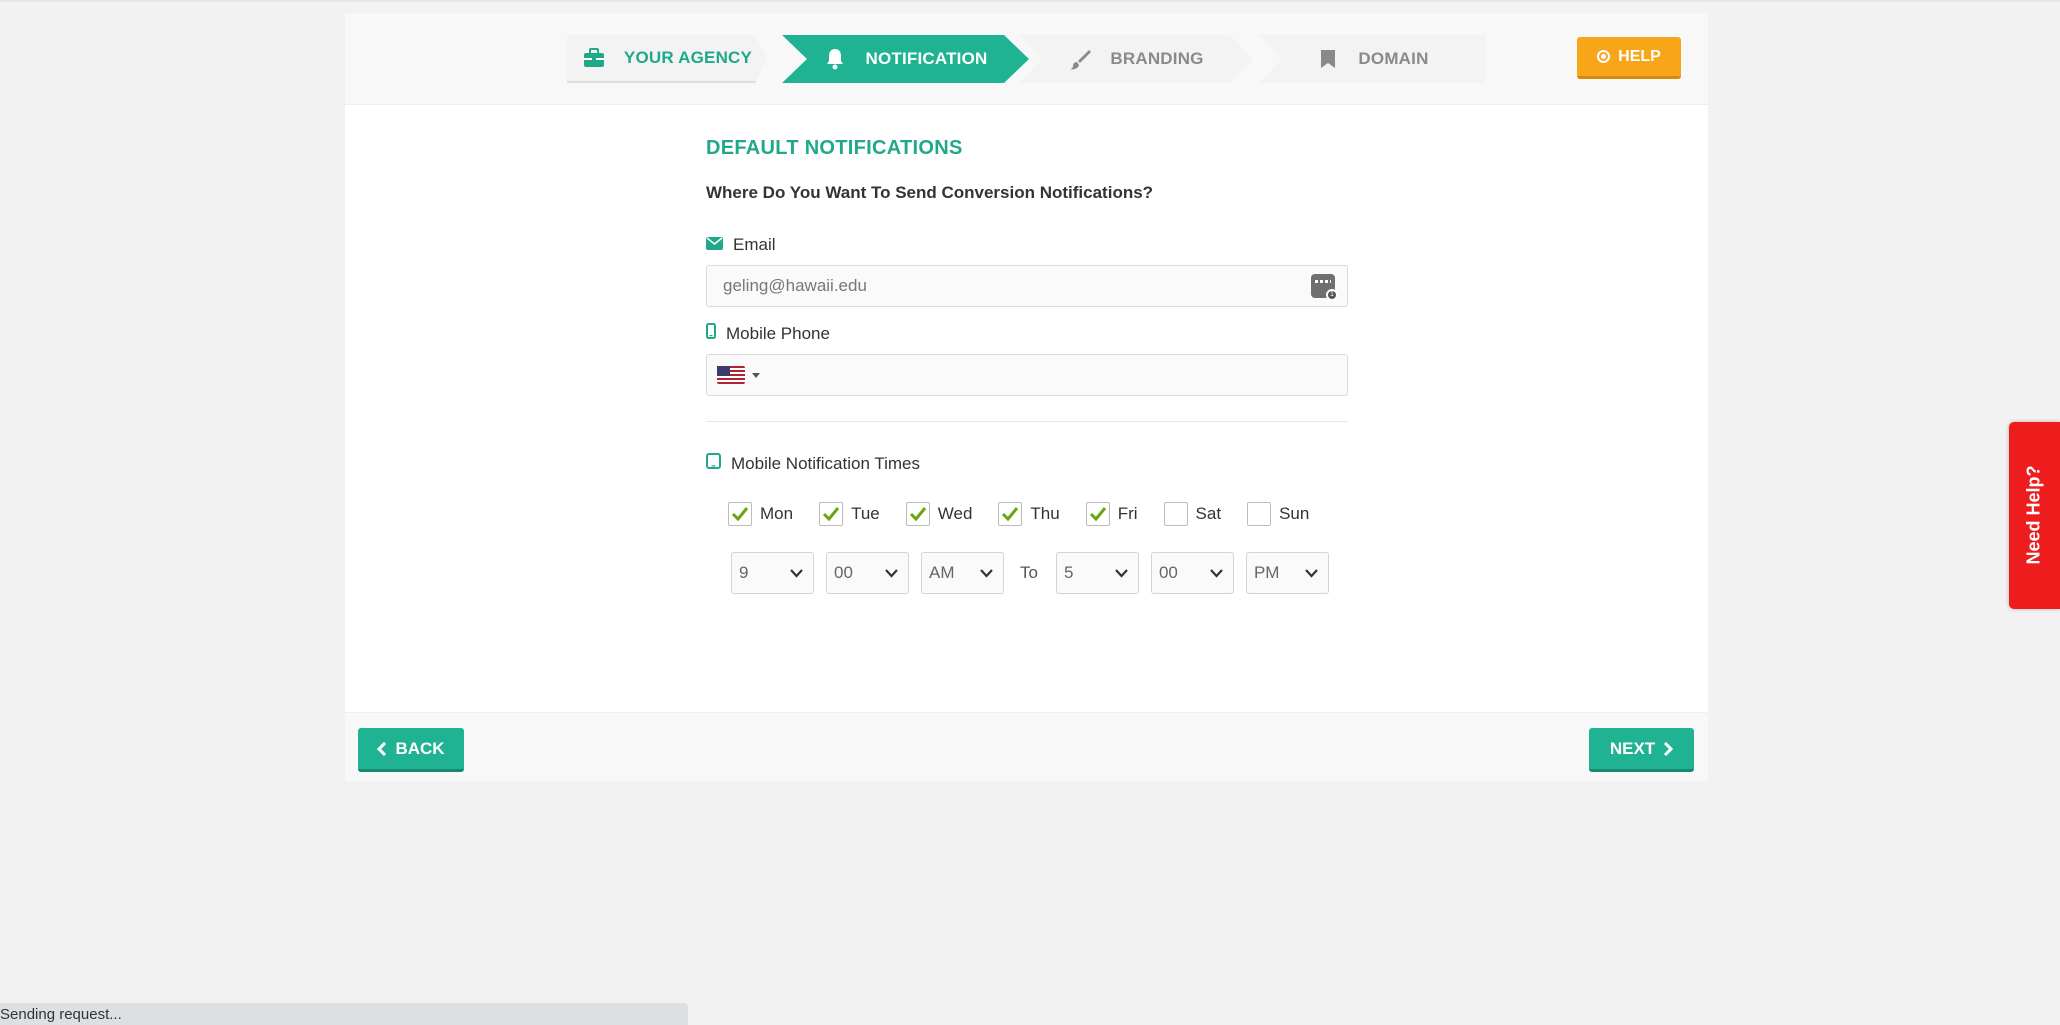  I want to click on day-checkboxes: Mon Tue Wed Thu Fri Sat Sun, so click(1031, 514).